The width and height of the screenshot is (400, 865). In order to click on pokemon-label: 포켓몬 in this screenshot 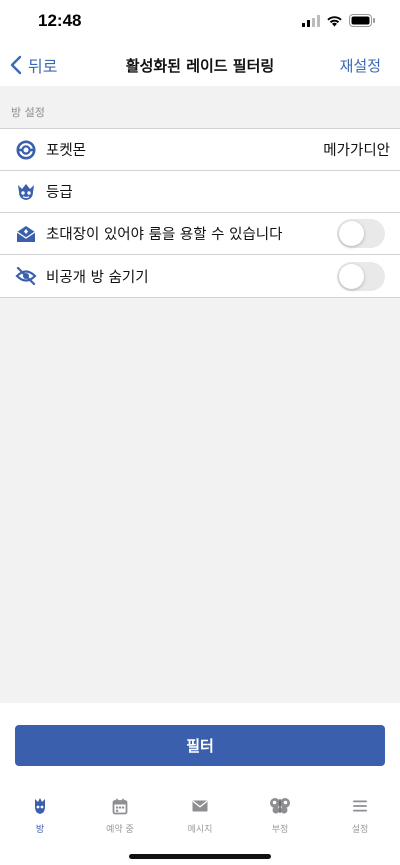, I will do `click(66, 151)`.